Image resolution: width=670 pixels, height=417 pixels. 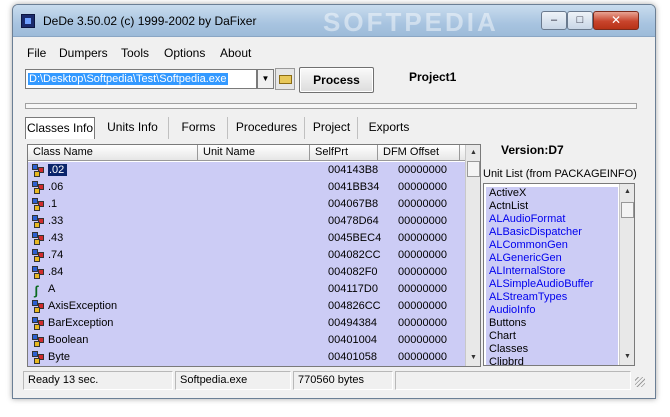 What do you see at coordinates (411, 22) in the screenshot?
I see `watermark: SOFTPEDIA` at bounding box center [411, 22].